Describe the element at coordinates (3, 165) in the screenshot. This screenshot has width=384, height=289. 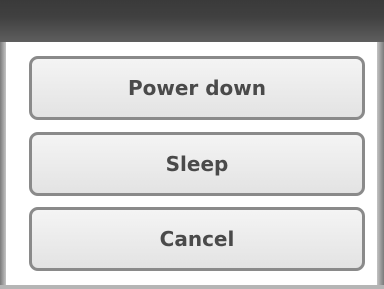
I see `dialog-left-edge` at that location.